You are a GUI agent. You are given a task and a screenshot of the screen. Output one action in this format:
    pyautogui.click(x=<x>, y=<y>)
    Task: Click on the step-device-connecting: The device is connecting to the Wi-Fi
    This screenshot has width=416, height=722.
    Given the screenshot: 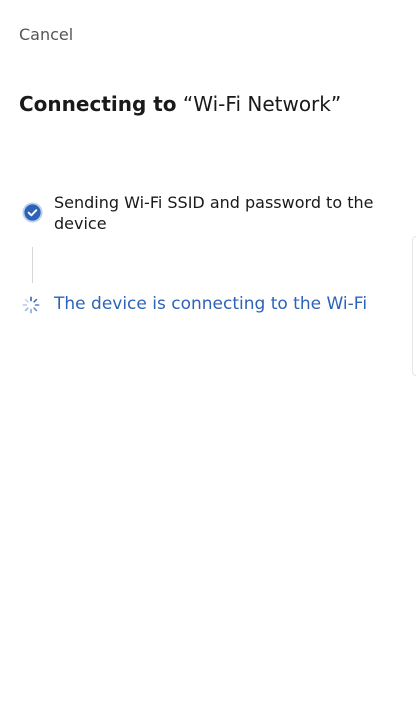 What is the action you would take?
    pyautogui.click(x=198, y=304)
    